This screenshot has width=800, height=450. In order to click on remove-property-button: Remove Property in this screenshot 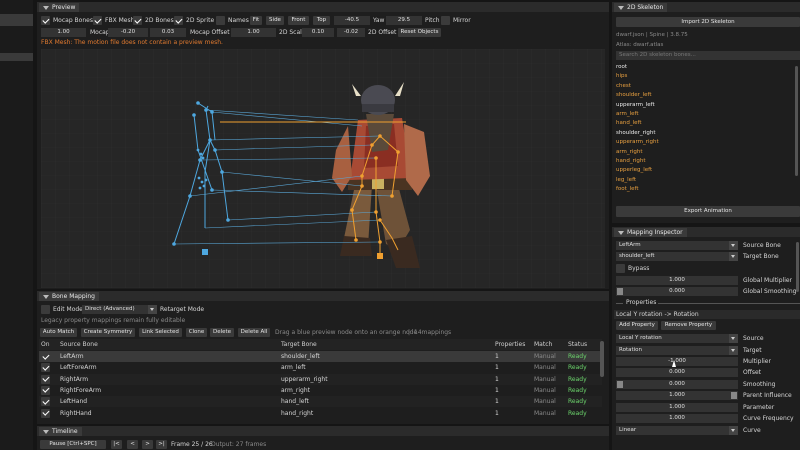, I will do `click(688, 325)`.